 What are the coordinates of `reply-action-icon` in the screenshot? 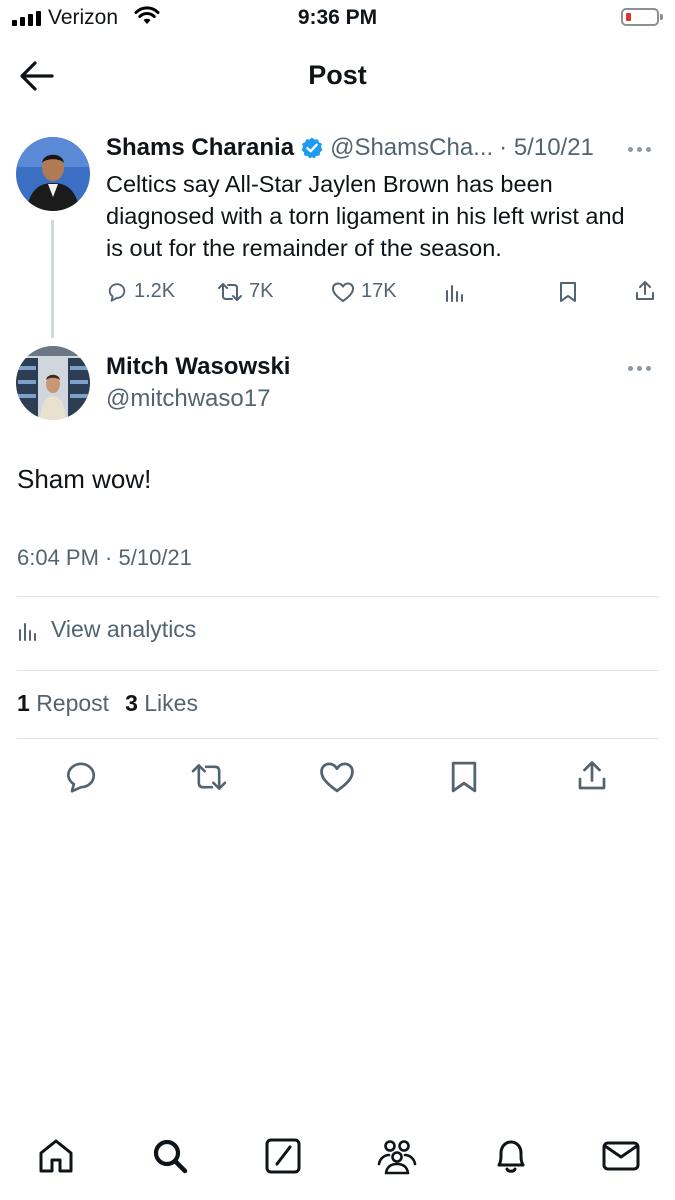 It's located at (81, 777).